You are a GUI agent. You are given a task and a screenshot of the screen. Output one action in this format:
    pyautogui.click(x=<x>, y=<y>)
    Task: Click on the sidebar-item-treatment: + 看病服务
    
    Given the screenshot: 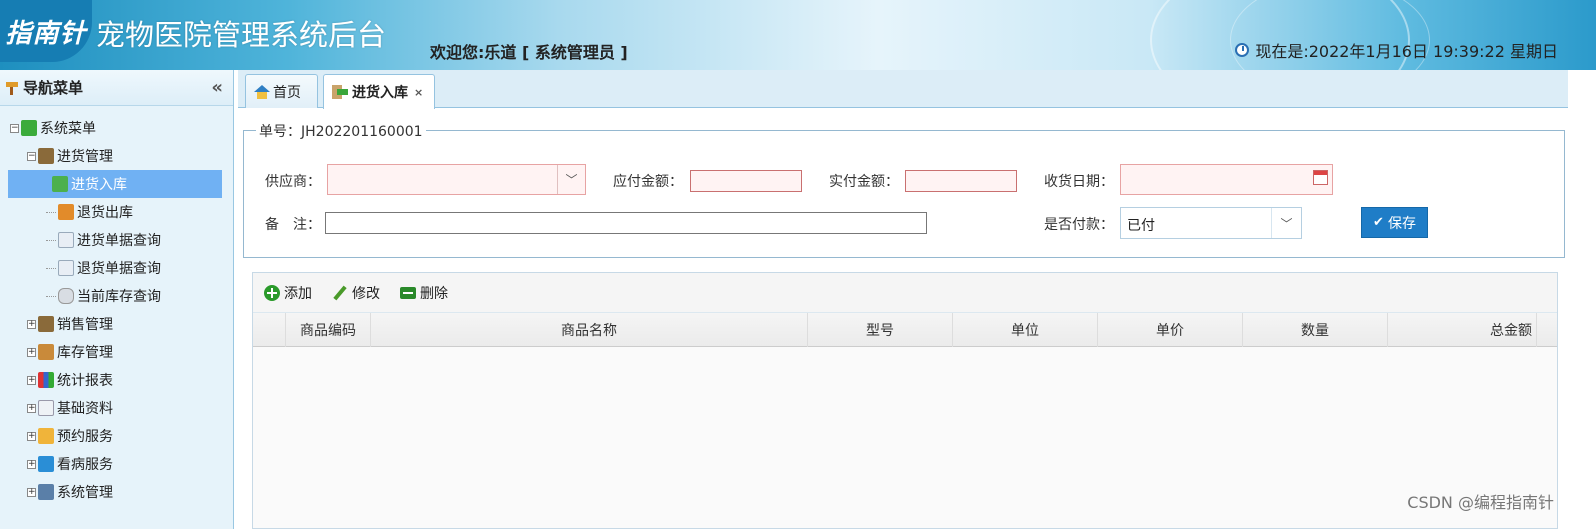 What is the action you would take?
    pyautogui.click(x=117, y=464)
    